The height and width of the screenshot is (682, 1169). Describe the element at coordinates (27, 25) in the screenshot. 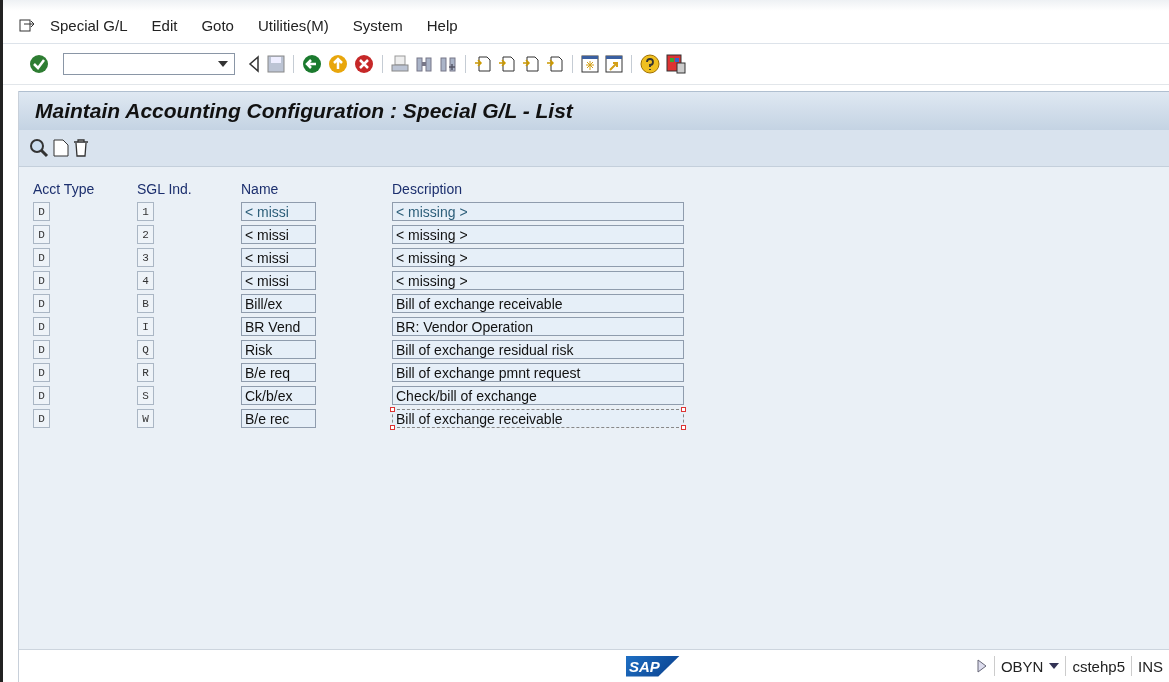

I see `window-menu-icon` at that location.